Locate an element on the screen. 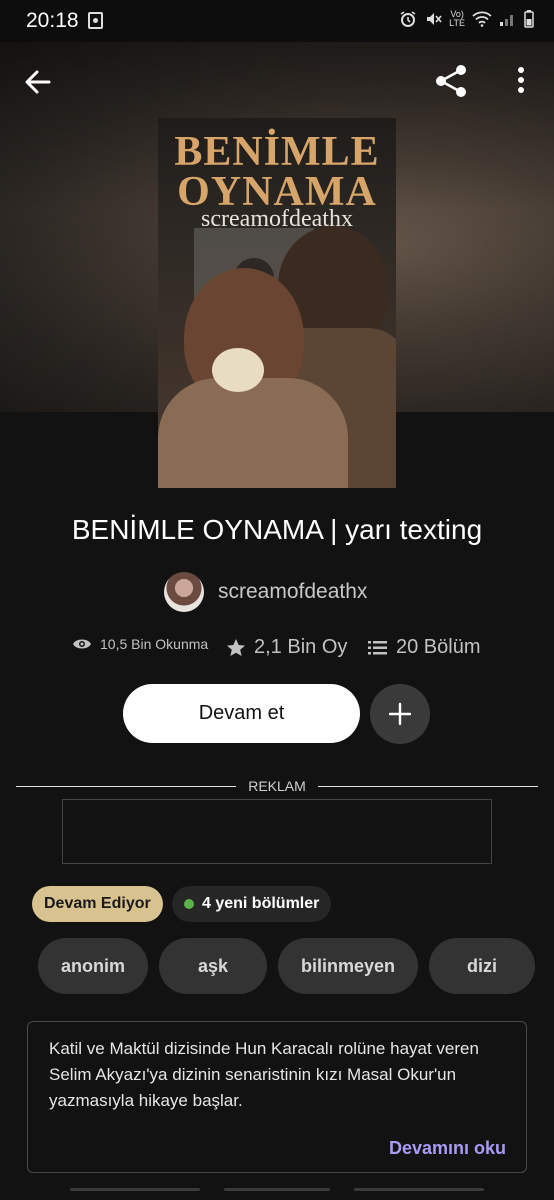  cover-author: screamofdeathx is located at coordinates (277, 219).